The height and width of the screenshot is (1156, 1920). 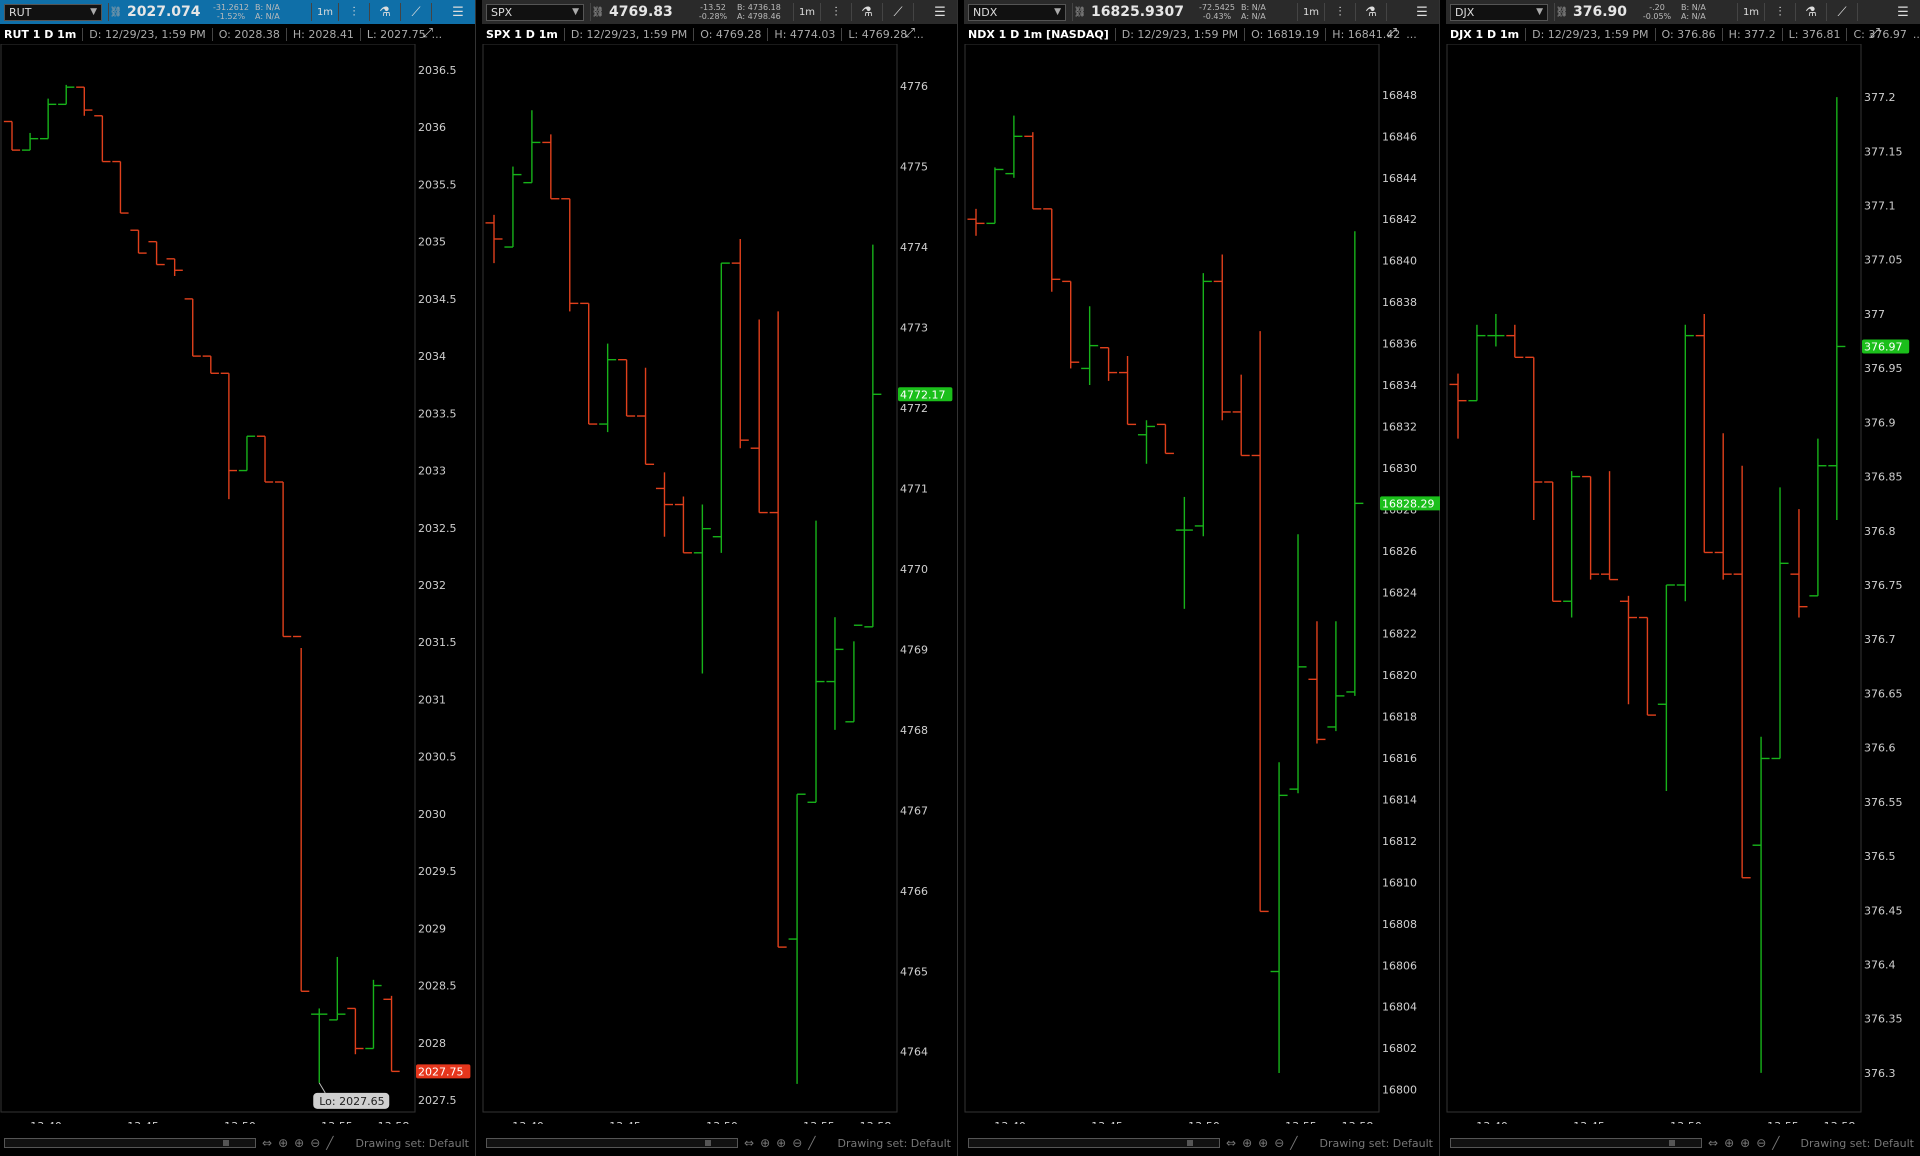 I want to click on symbol-selector: RUT ▼, so click(x=53, y=12).